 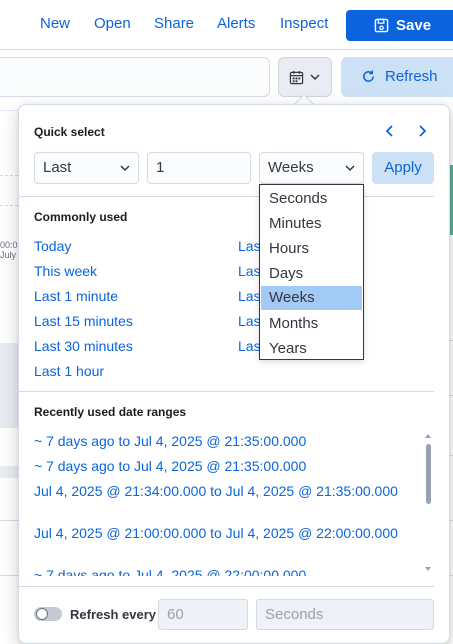 What do you see at coordinates (311, 324) in the screenshot?
I see `unit-option-months: Months` at bounding box center [311, 324].